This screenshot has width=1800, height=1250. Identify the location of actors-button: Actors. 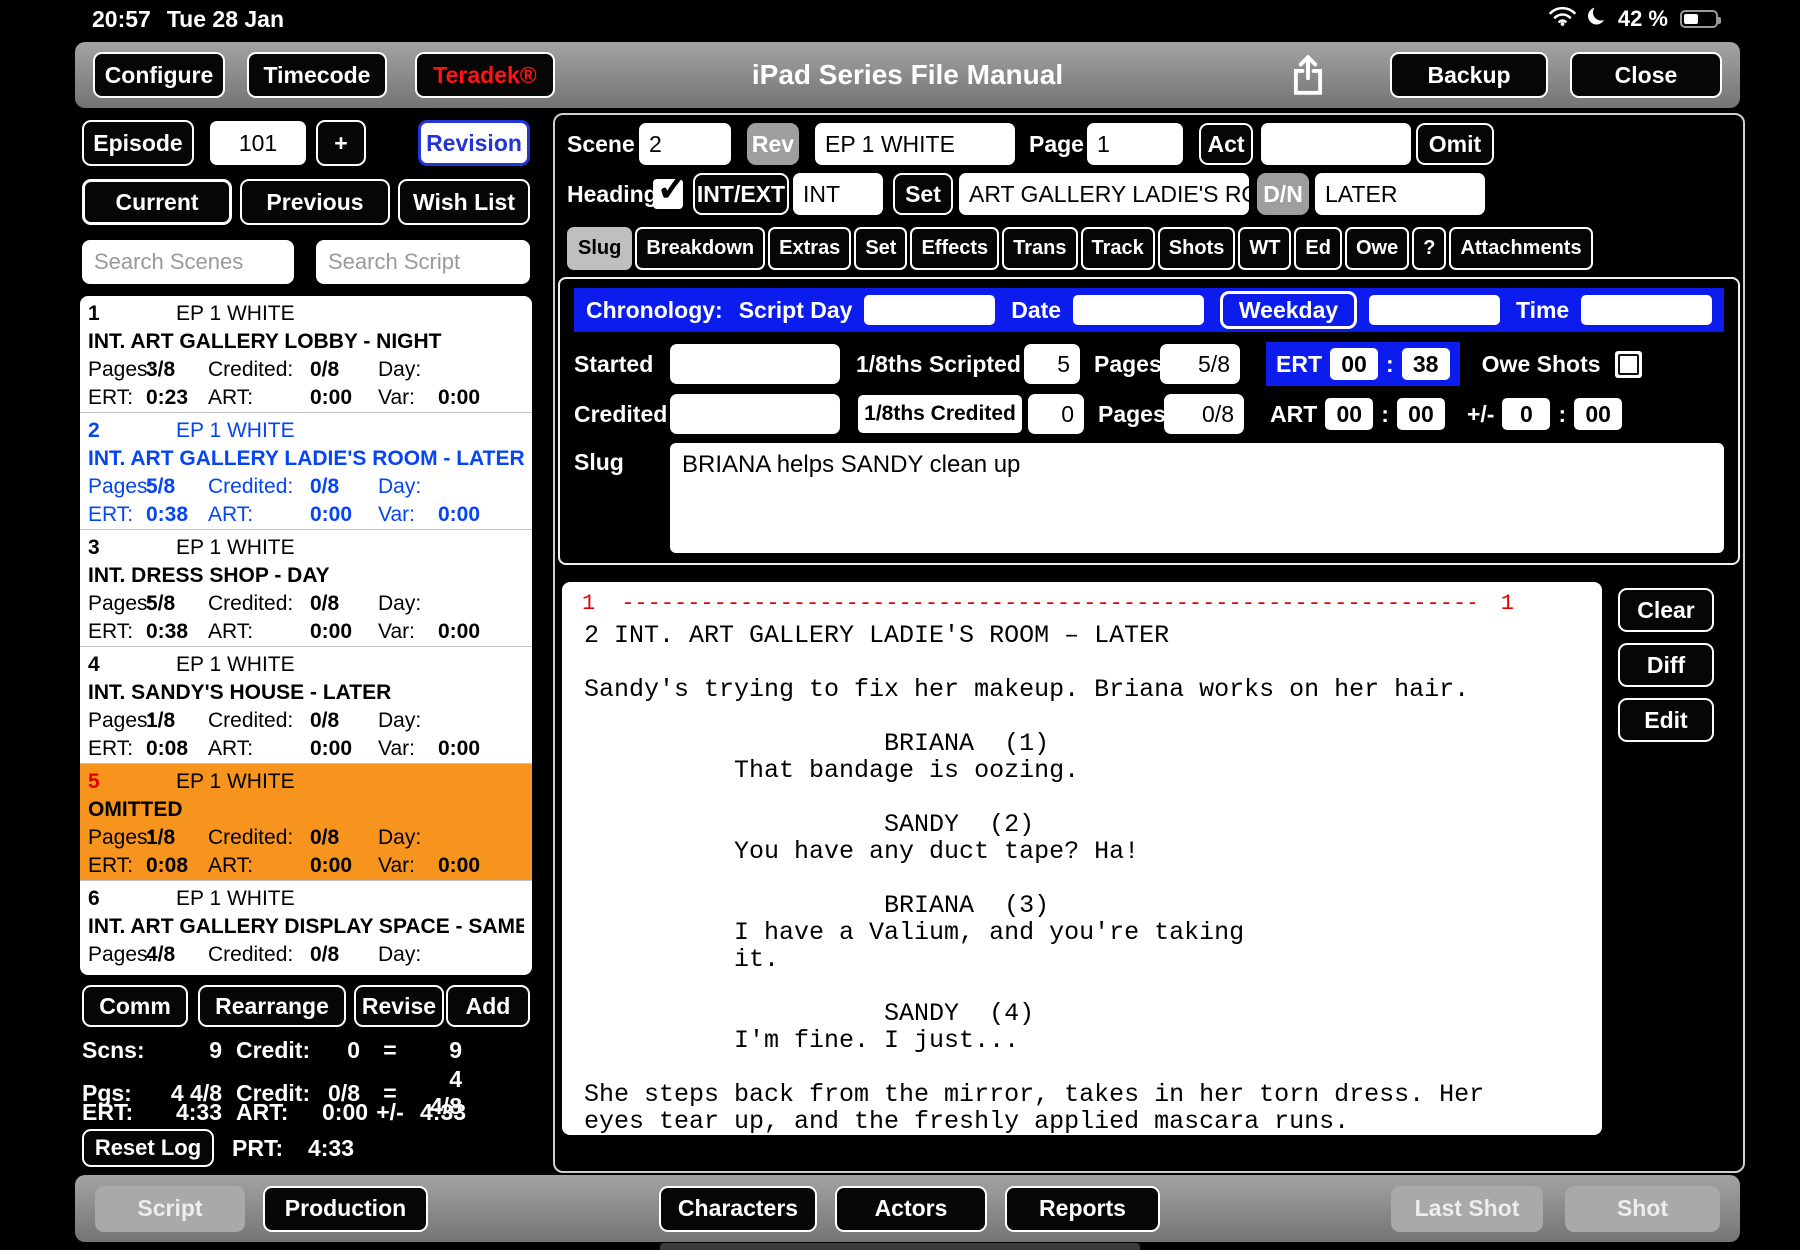
(911, 1208).